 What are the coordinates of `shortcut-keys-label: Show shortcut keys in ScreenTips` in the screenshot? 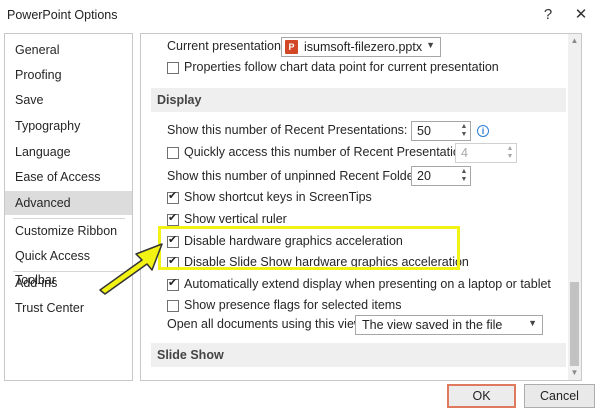 It's located at (278, 197).